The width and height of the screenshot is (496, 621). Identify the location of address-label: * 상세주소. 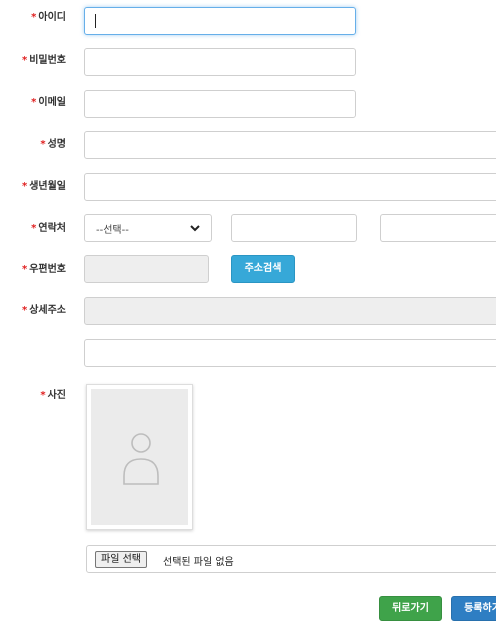
(33, 311).